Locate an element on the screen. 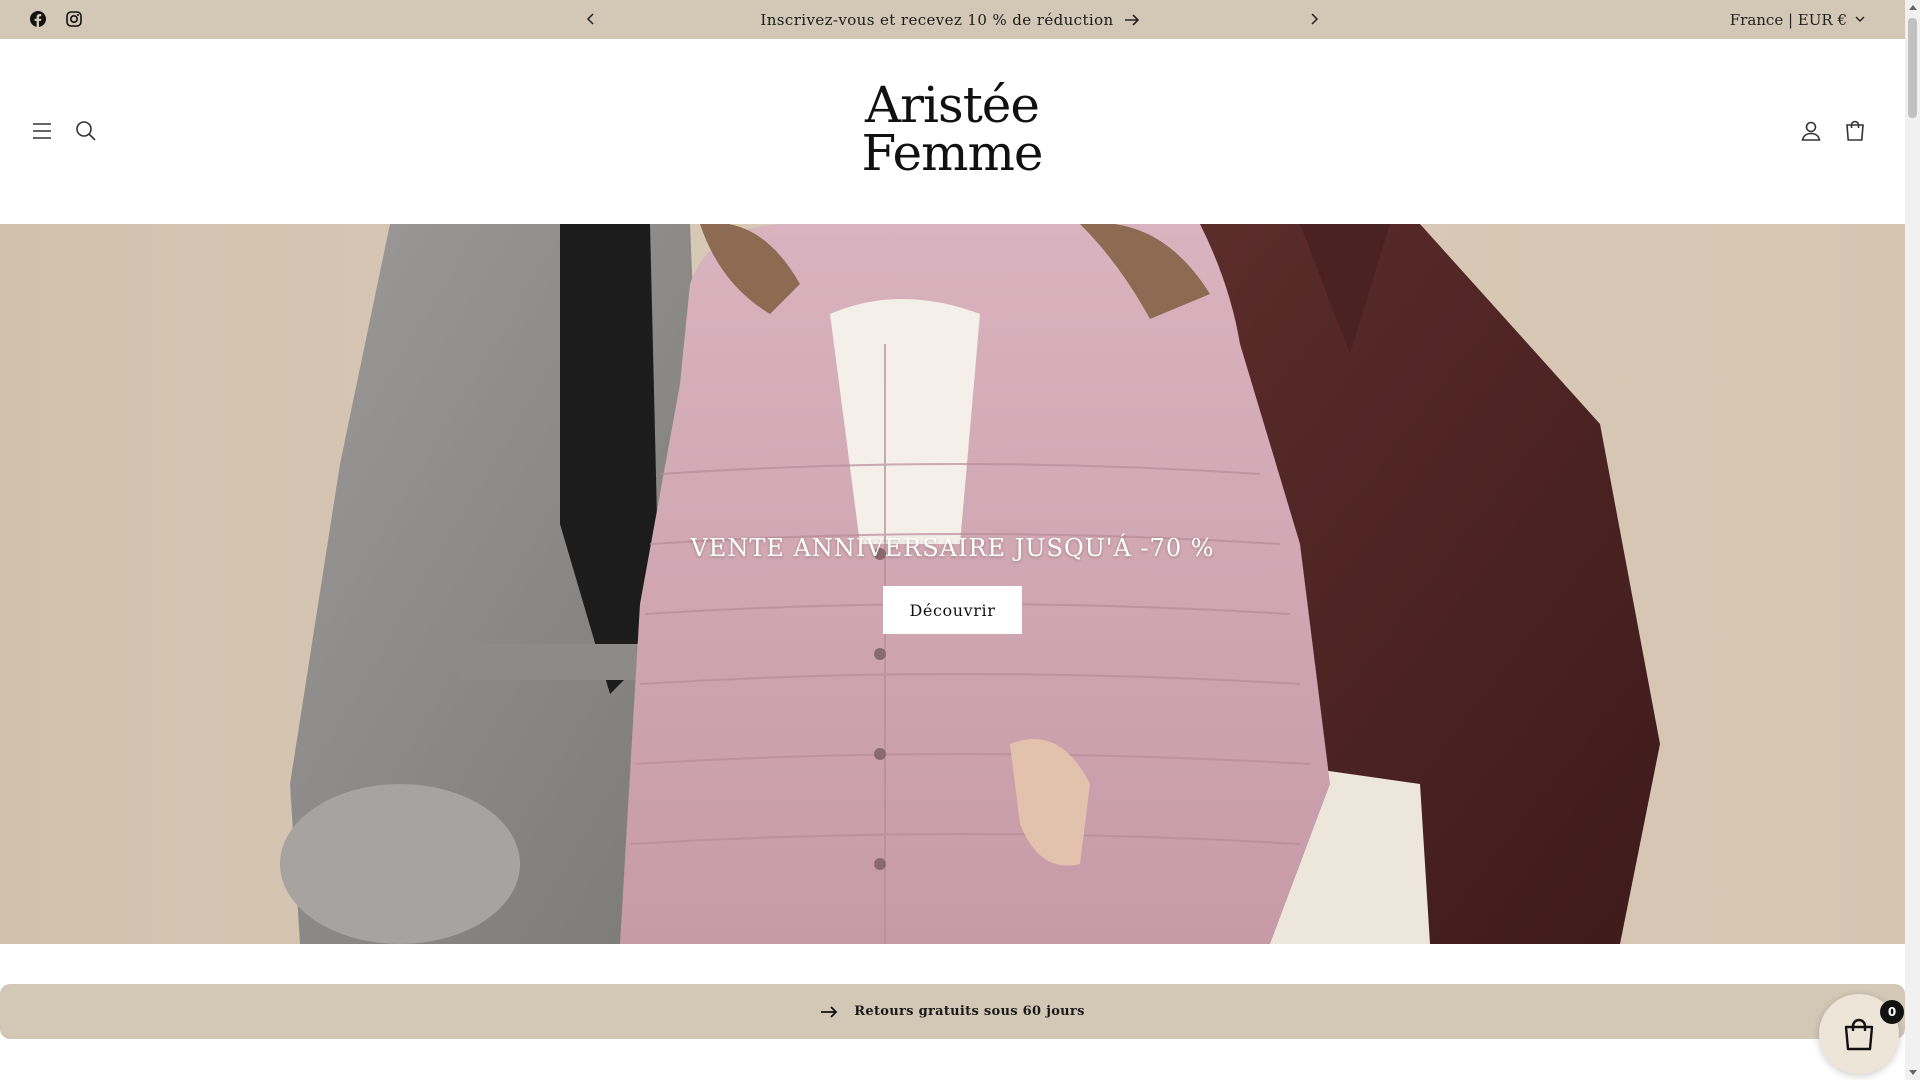  announcement-prev-button is located at coordinates (591, 19).